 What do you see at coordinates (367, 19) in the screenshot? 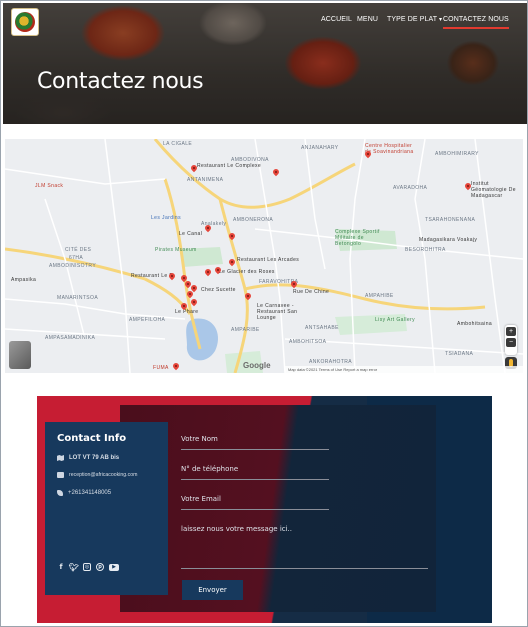
I see `nav-item-menu: MENU` at bounding box center [367, 19].